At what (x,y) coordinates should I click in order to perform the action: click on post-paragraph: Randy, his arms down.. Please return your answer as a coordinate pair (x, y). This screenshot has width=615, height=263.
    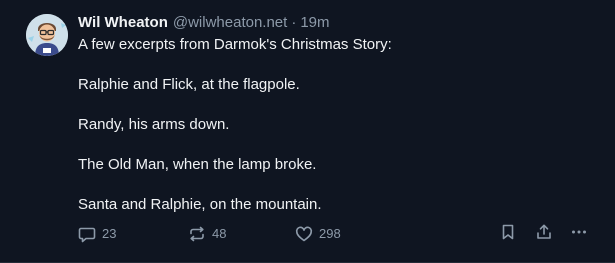
    Looking at the image, I should click on (154, 124).